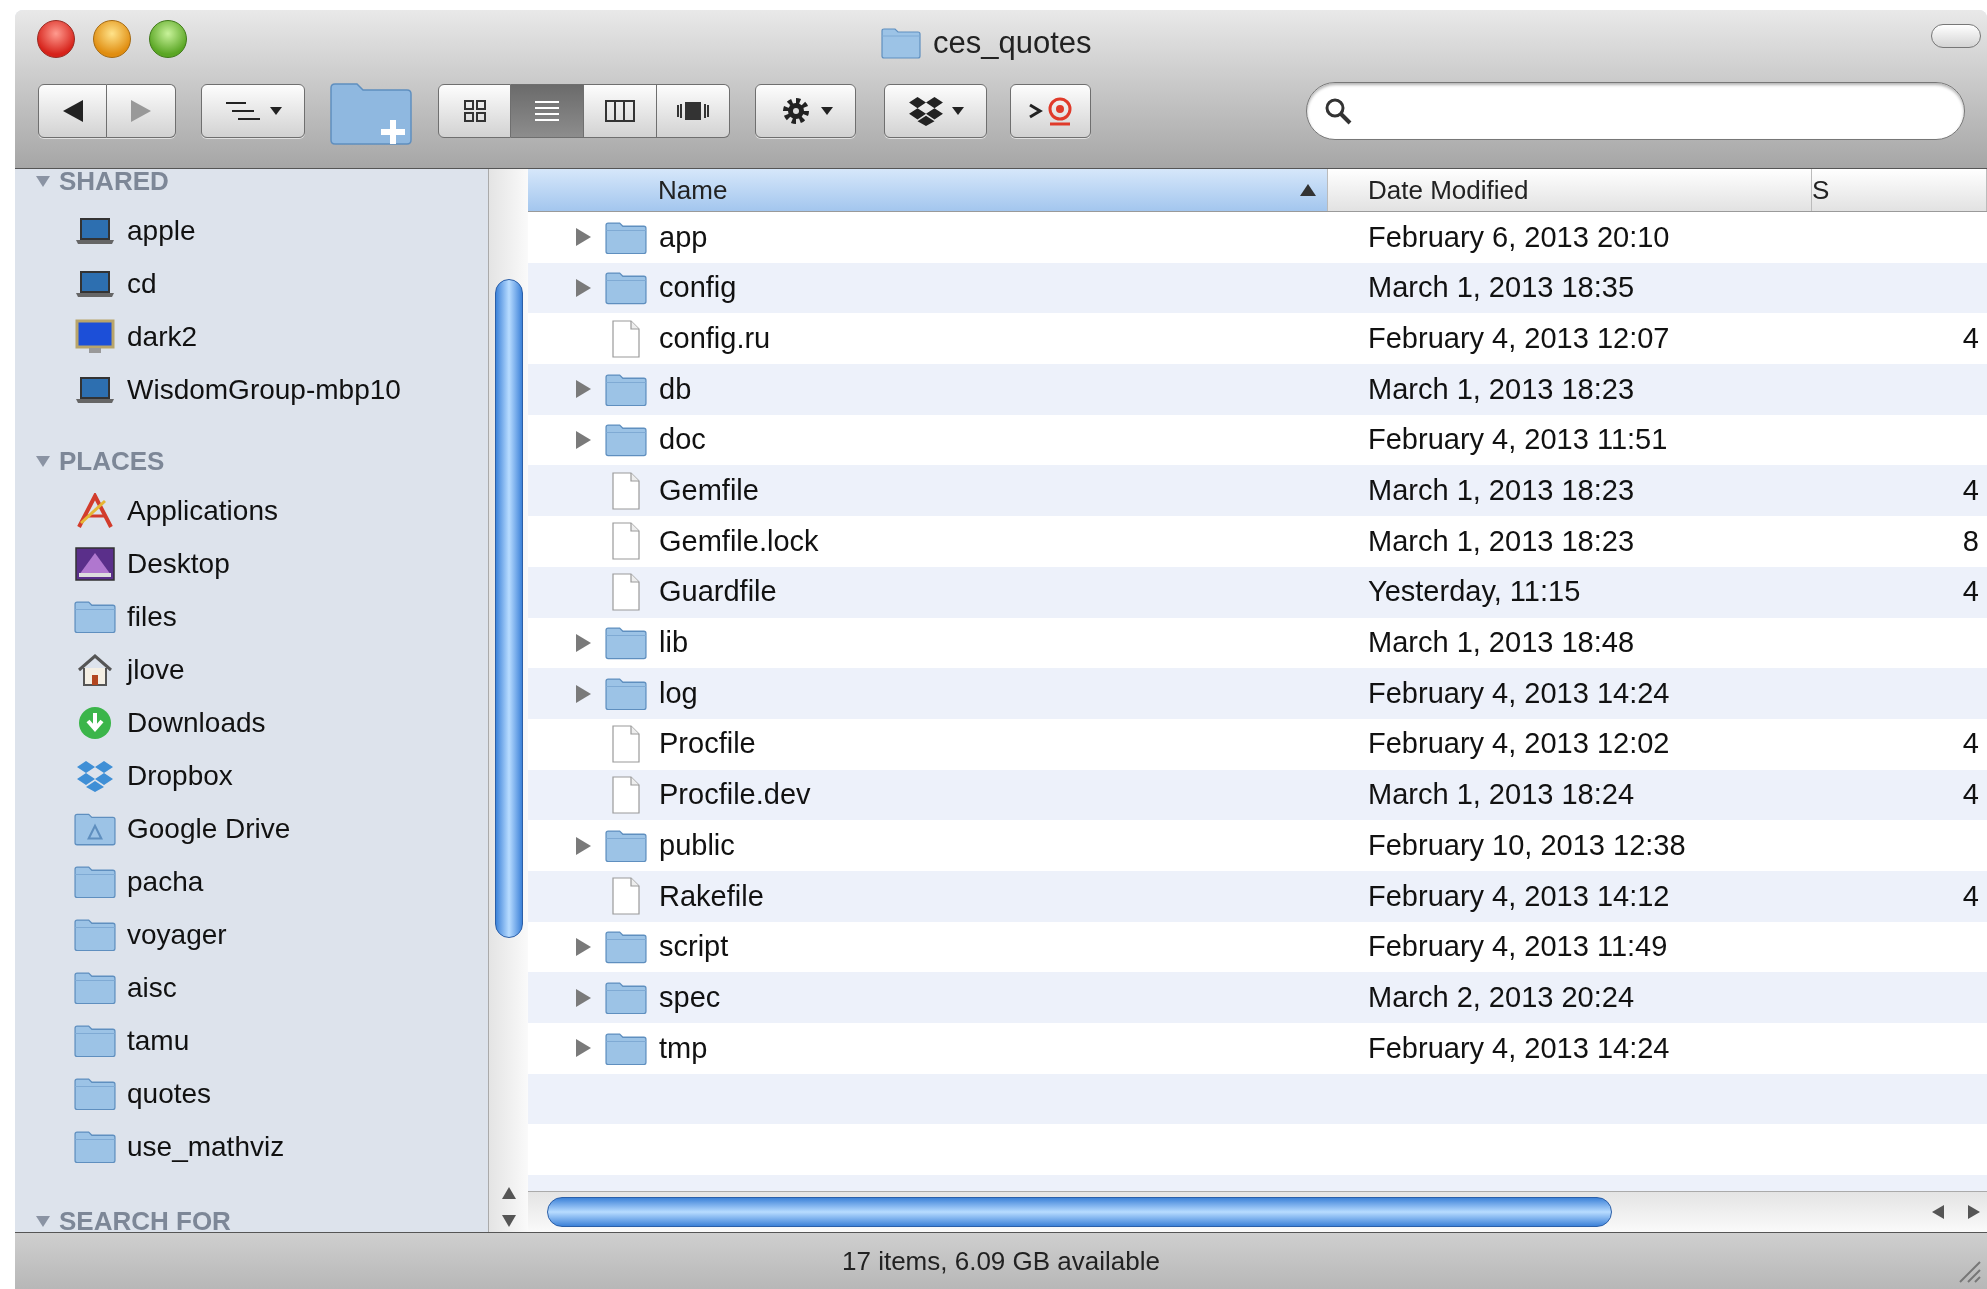 Image resolution: width=1987 pixels, height=1289 pixels. I want to click on window-title: ces_quotes, so click(1012, 43).